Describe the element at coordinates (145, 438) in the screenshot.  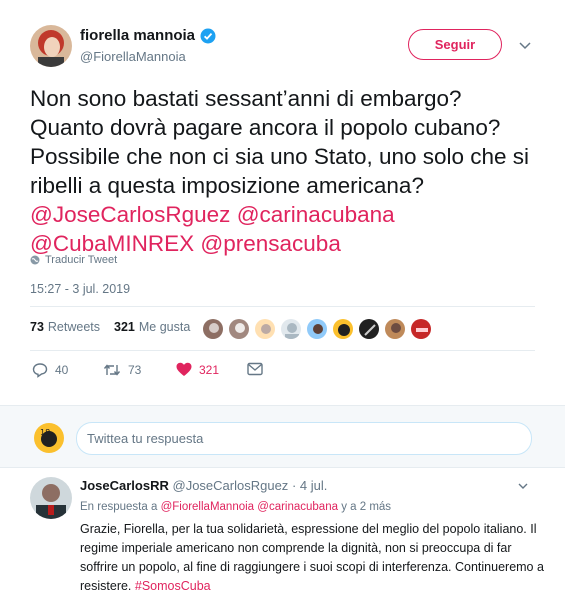
I see `reply-placeholder: Twittea tu respuesta` at that location.